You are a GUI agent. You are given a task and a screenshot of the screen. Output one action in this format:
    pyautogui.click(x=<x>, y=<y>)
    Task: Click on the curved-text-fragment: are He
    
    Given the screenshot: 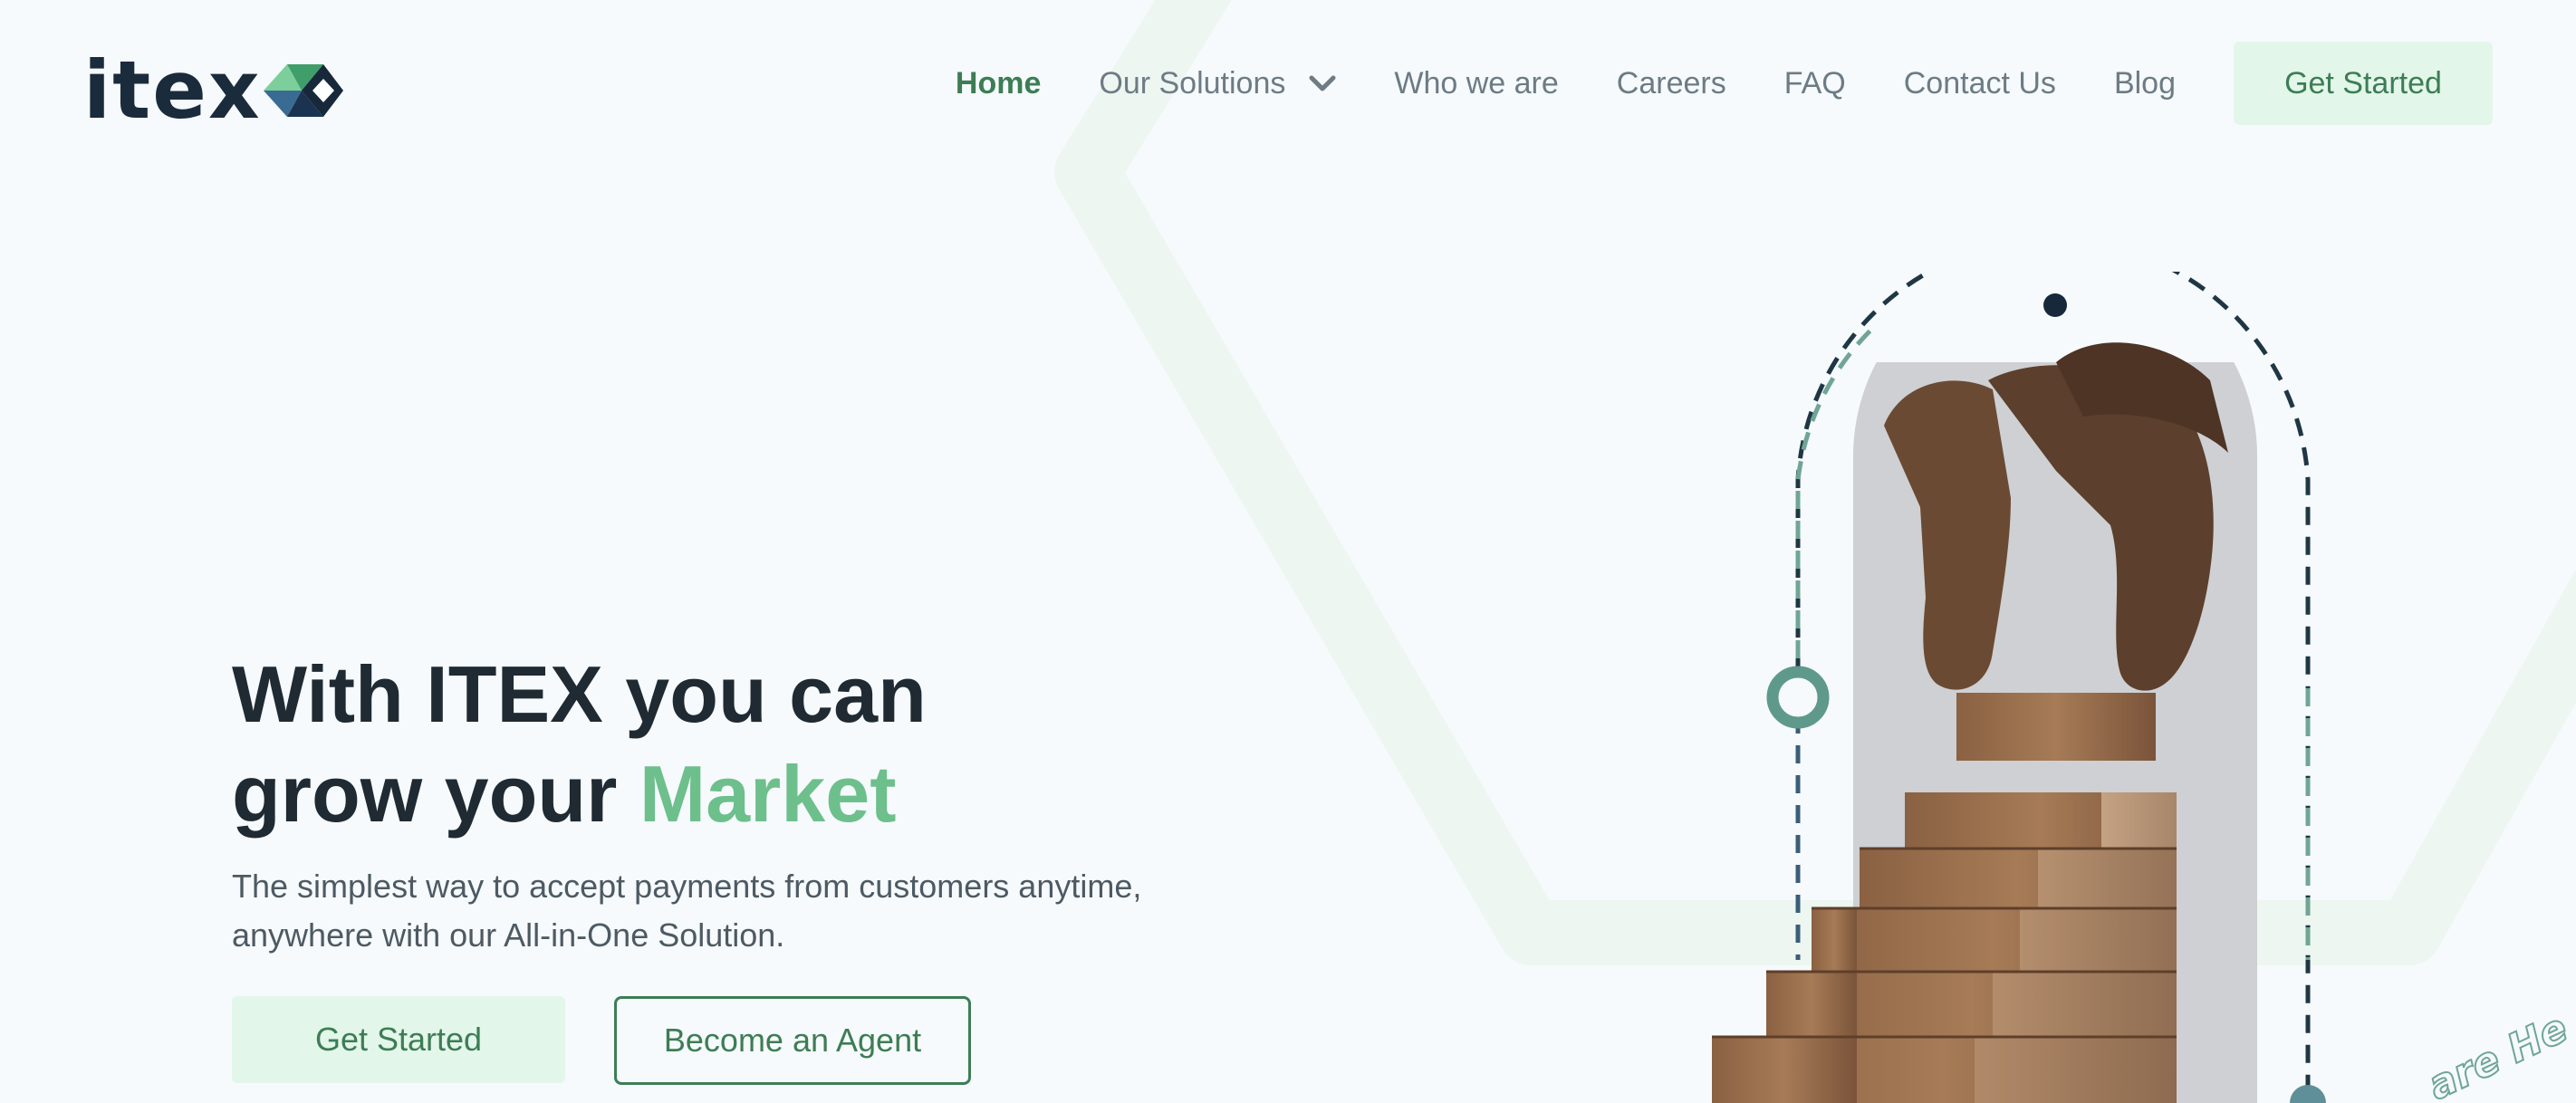 What is the action you would take?
    pyautogui.click(x=2497, y=1054)
    